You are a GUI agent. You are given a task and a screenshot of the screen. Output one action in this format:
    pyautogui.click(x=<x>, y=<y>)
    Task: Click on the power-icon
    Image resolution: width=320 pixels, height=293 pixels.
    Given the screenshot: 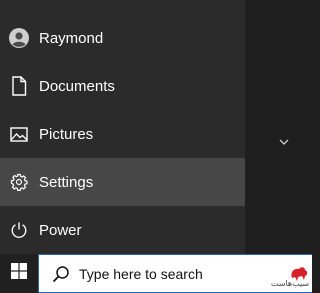 What is the action you would take?
    pyautogui.click(x=19, y=230)
    